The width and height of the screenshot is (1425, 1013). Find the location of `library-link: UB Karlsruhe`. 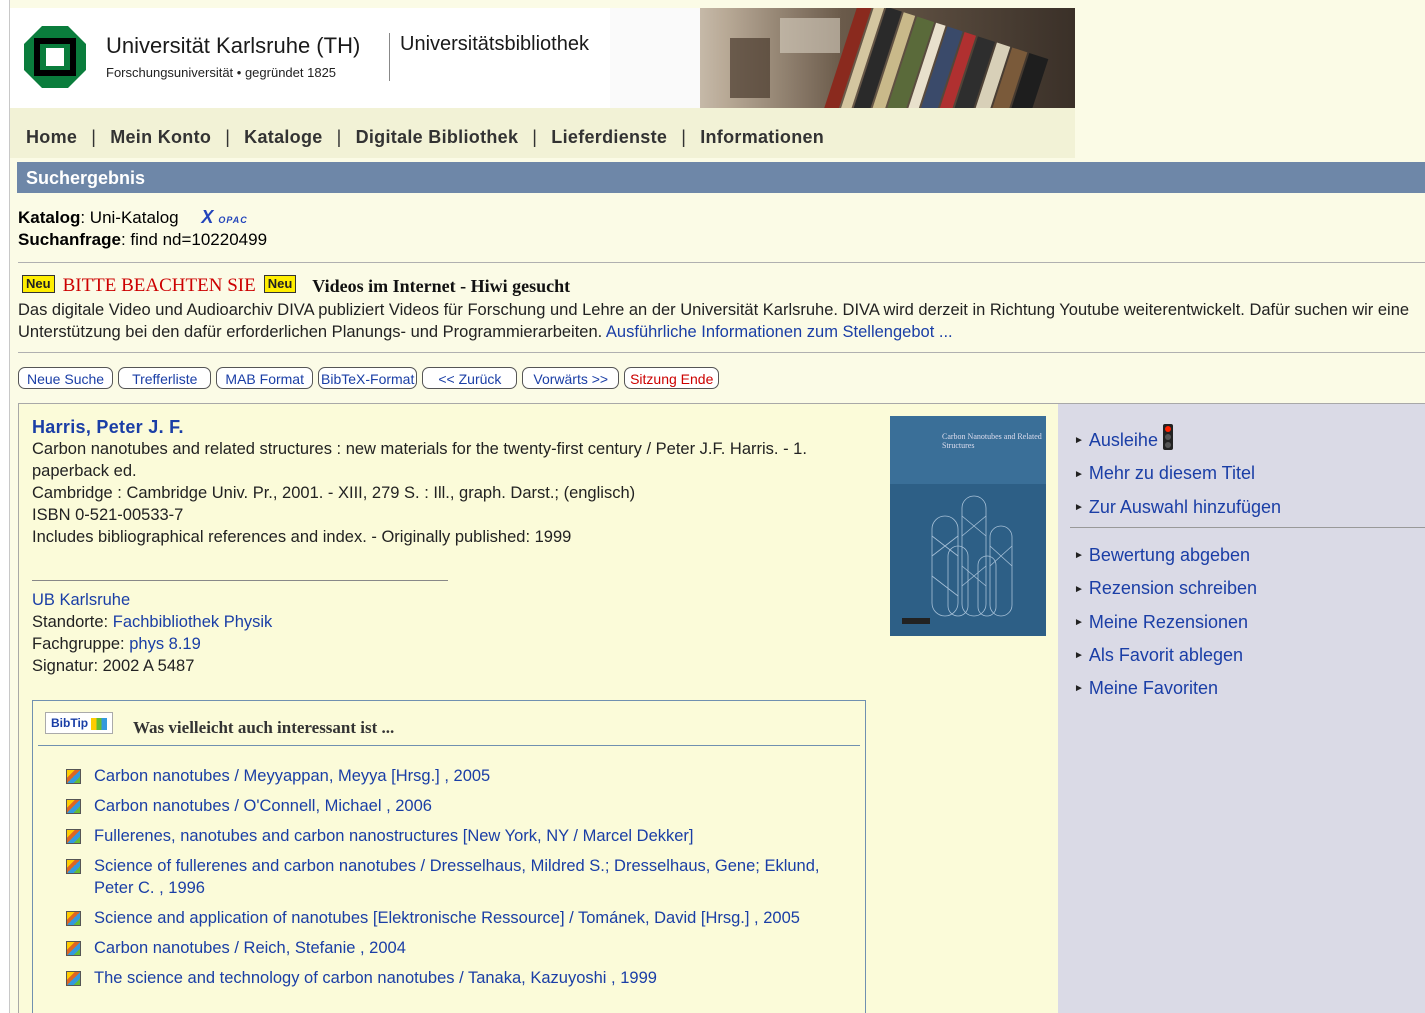

library-link: UB Karlsruhe is located at coordinates (81, 600).